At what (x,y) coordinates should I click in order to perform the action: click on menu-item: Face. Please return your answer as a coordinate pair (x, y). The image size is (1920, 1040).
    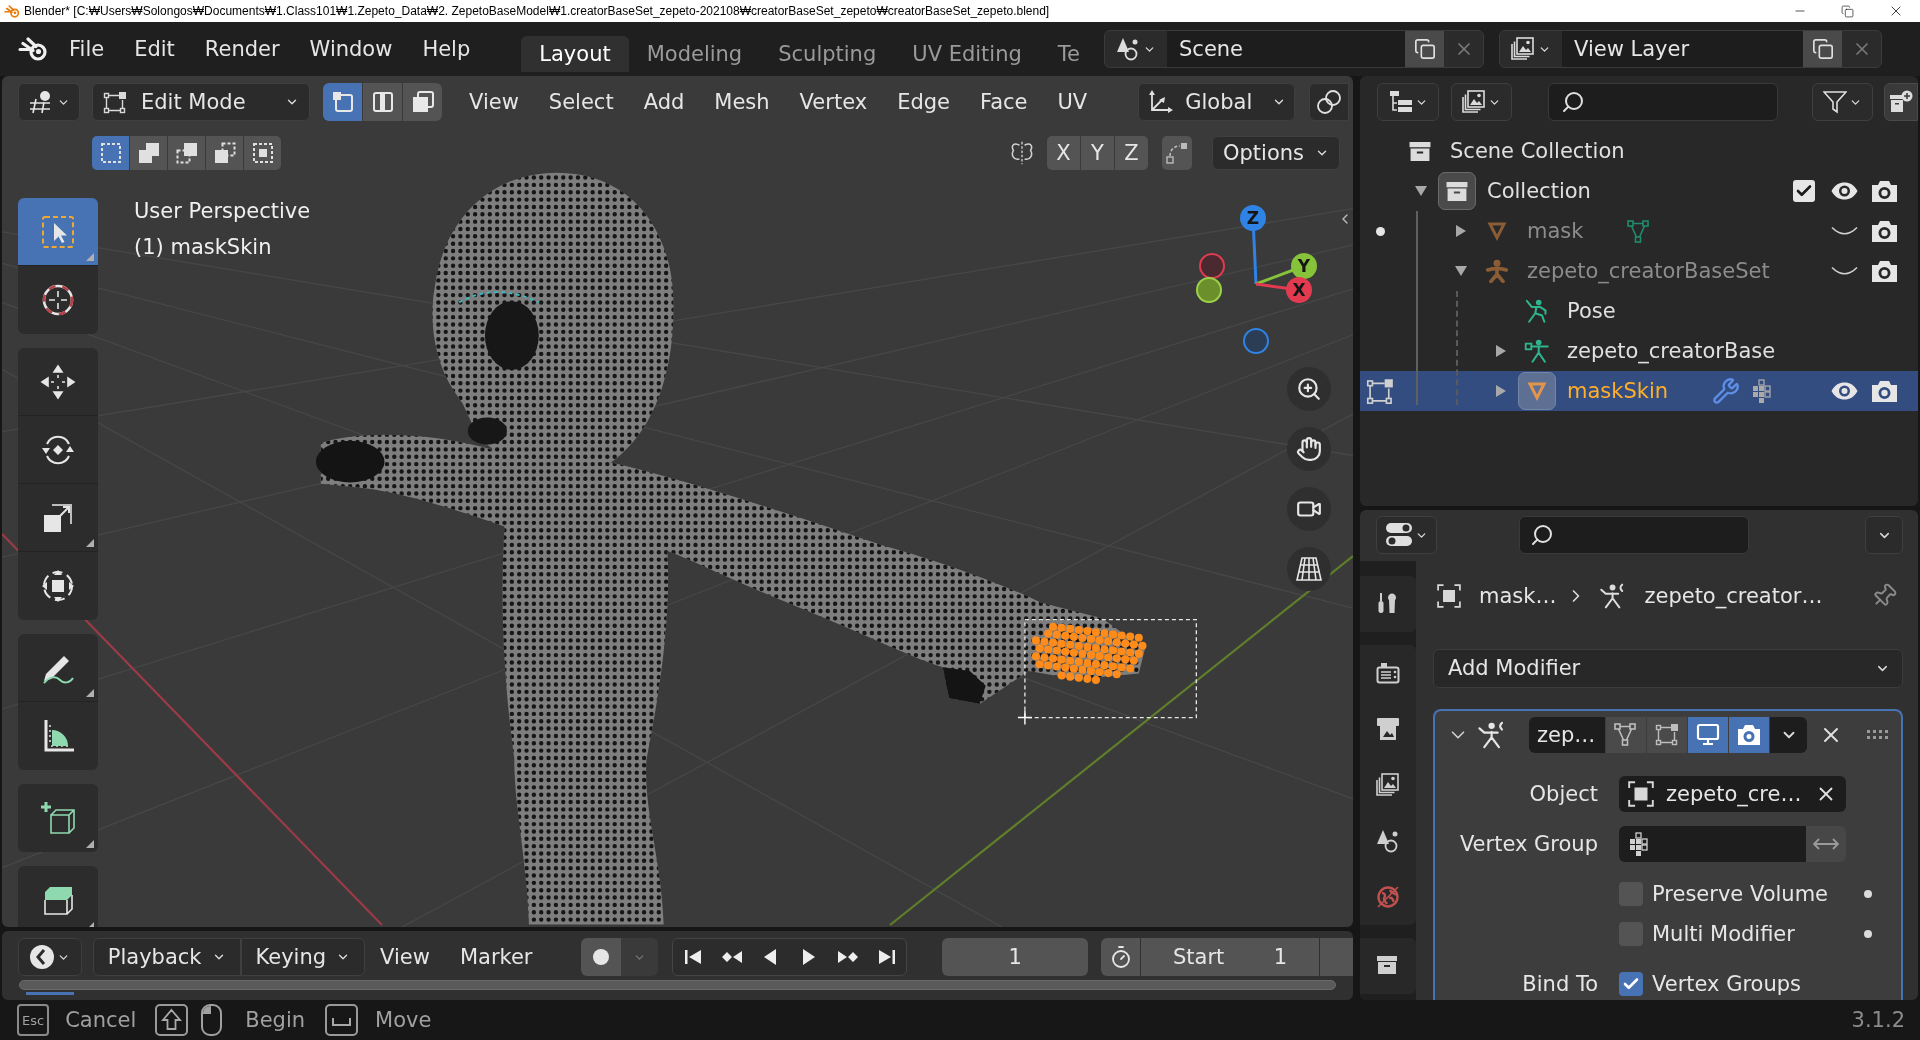
    Looking at the image, I should click on (1004, 102).